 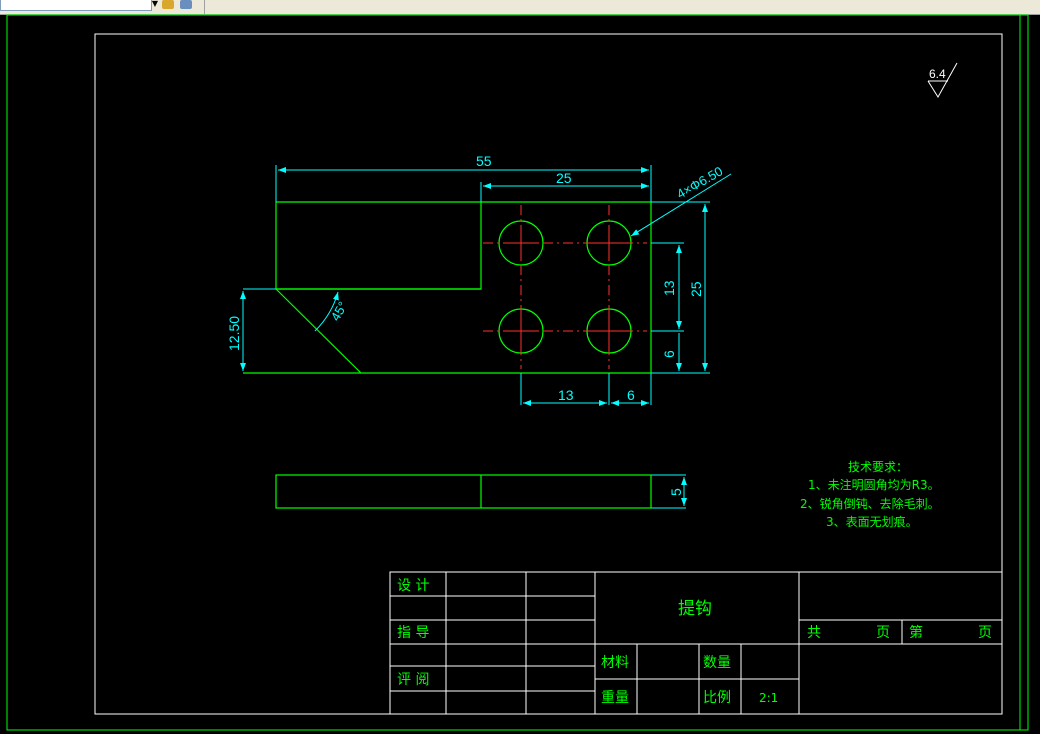 What do you see at coordinates (874, 484) in the screenshot?
I see `notes-line-1: 1、未注明圆角均为R3。` at bounding box center [874, 484].